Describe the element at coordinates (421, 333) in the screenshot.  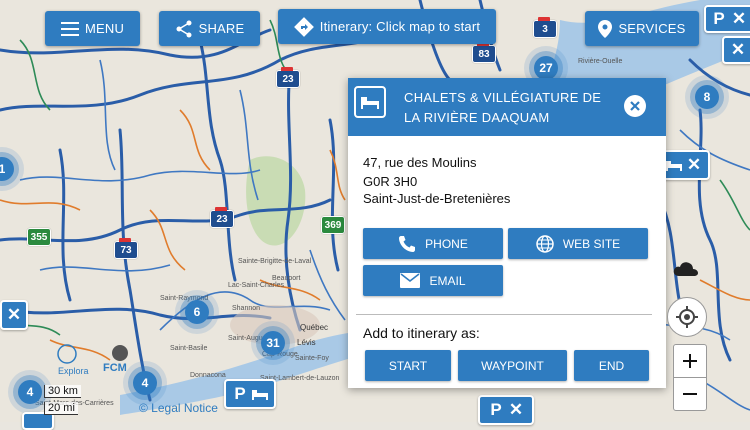
I see `add-to-itinerary-label: Add to itinerary as:` at that location.